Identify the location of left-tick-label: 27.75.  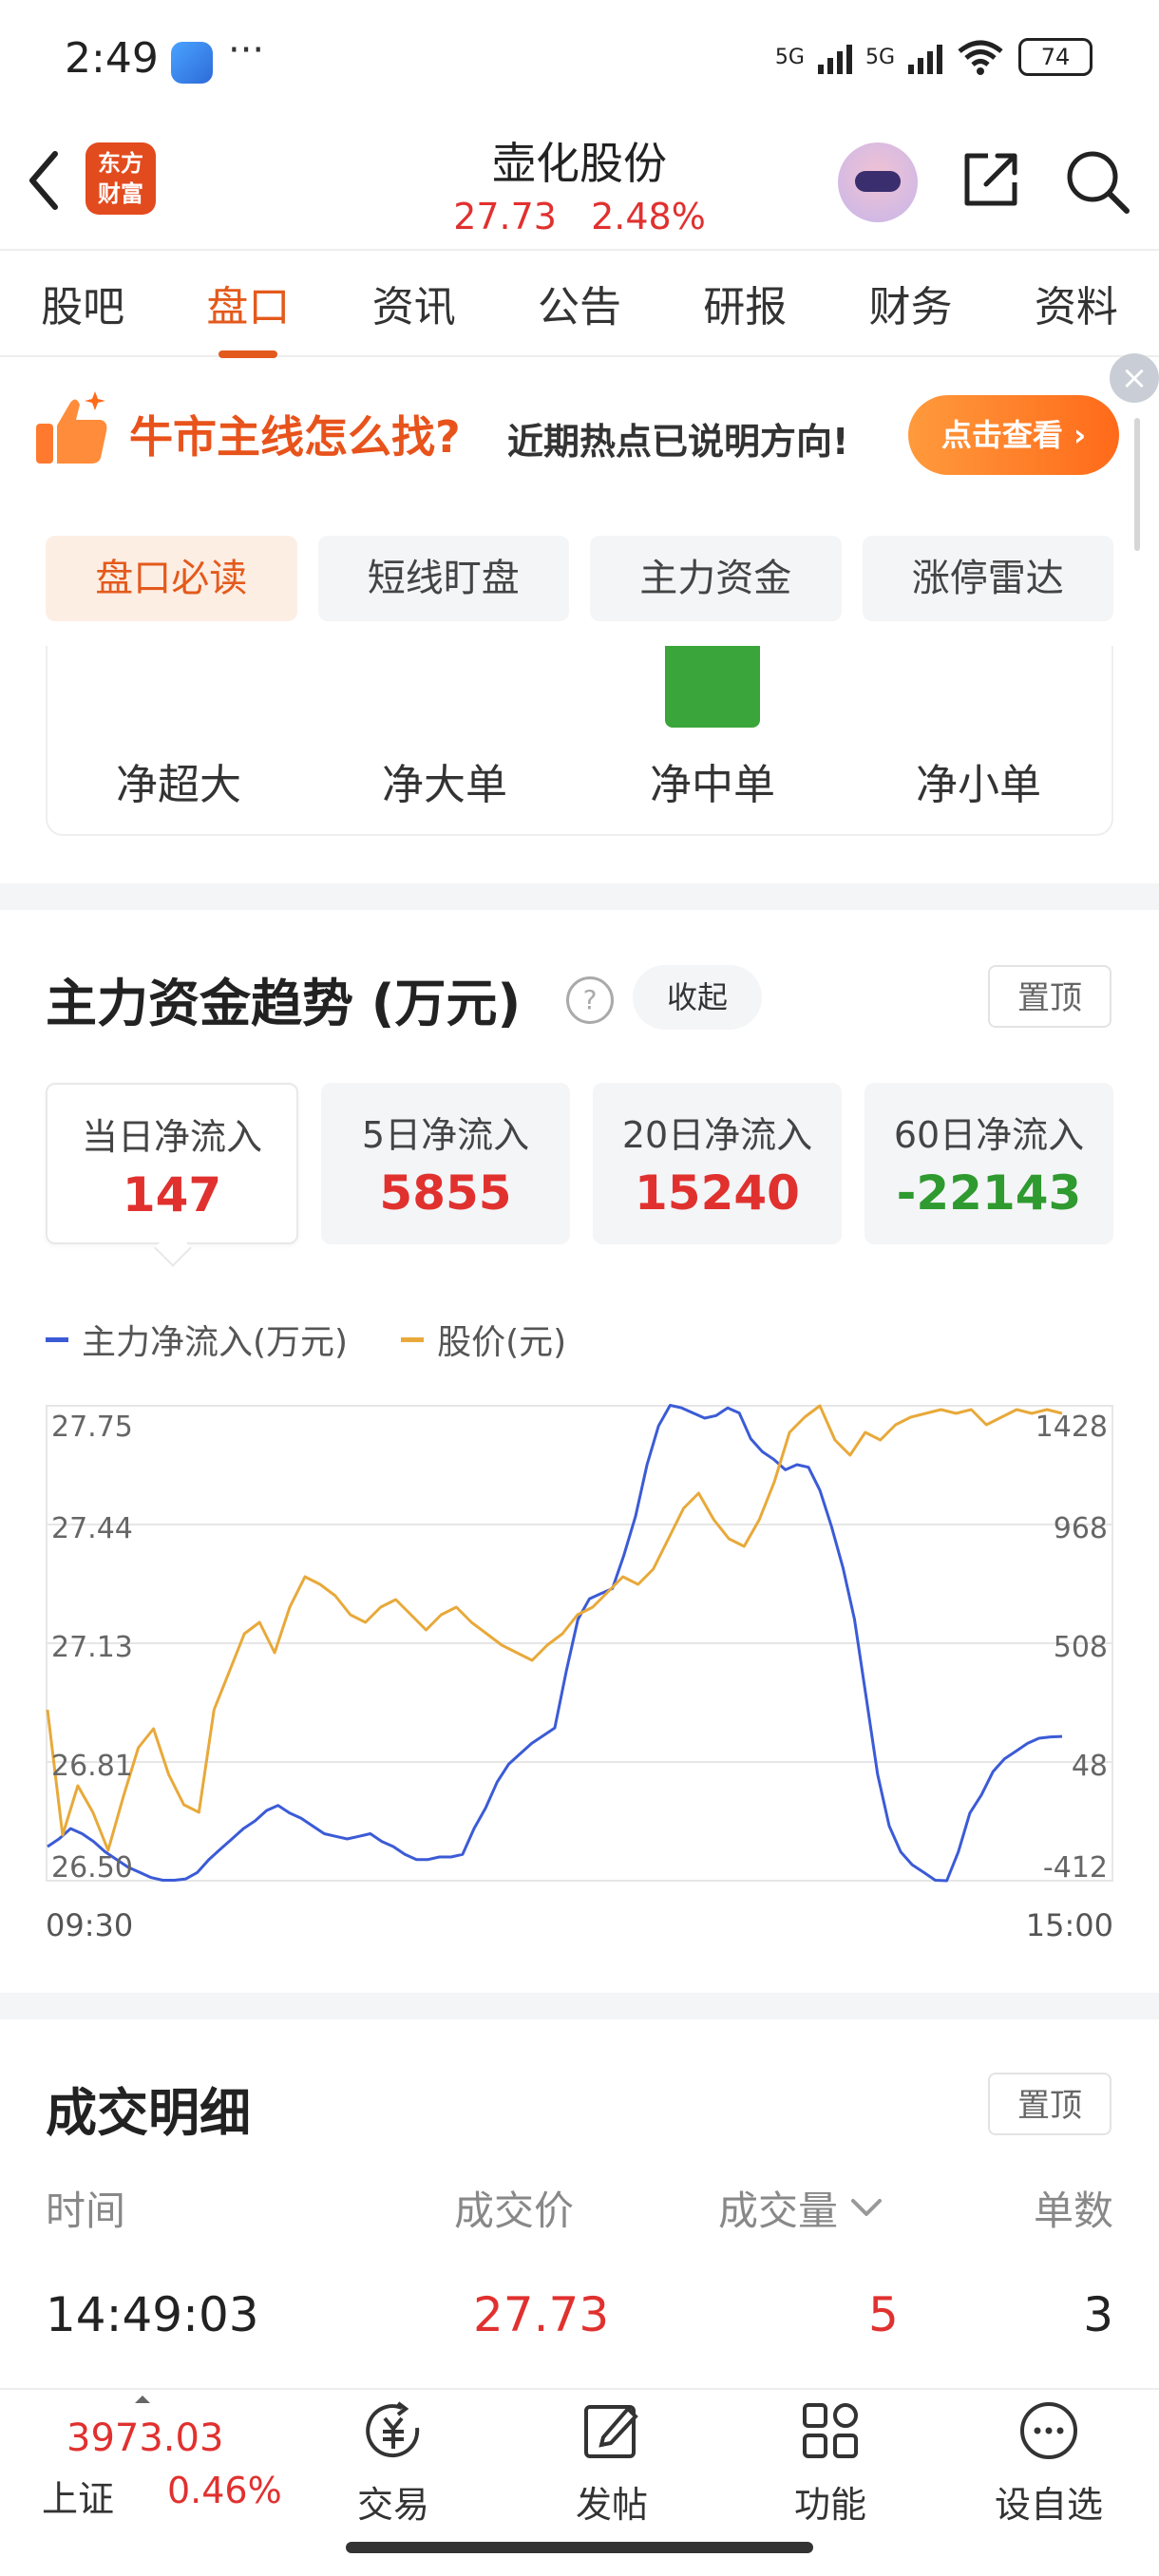
(92, 1427).